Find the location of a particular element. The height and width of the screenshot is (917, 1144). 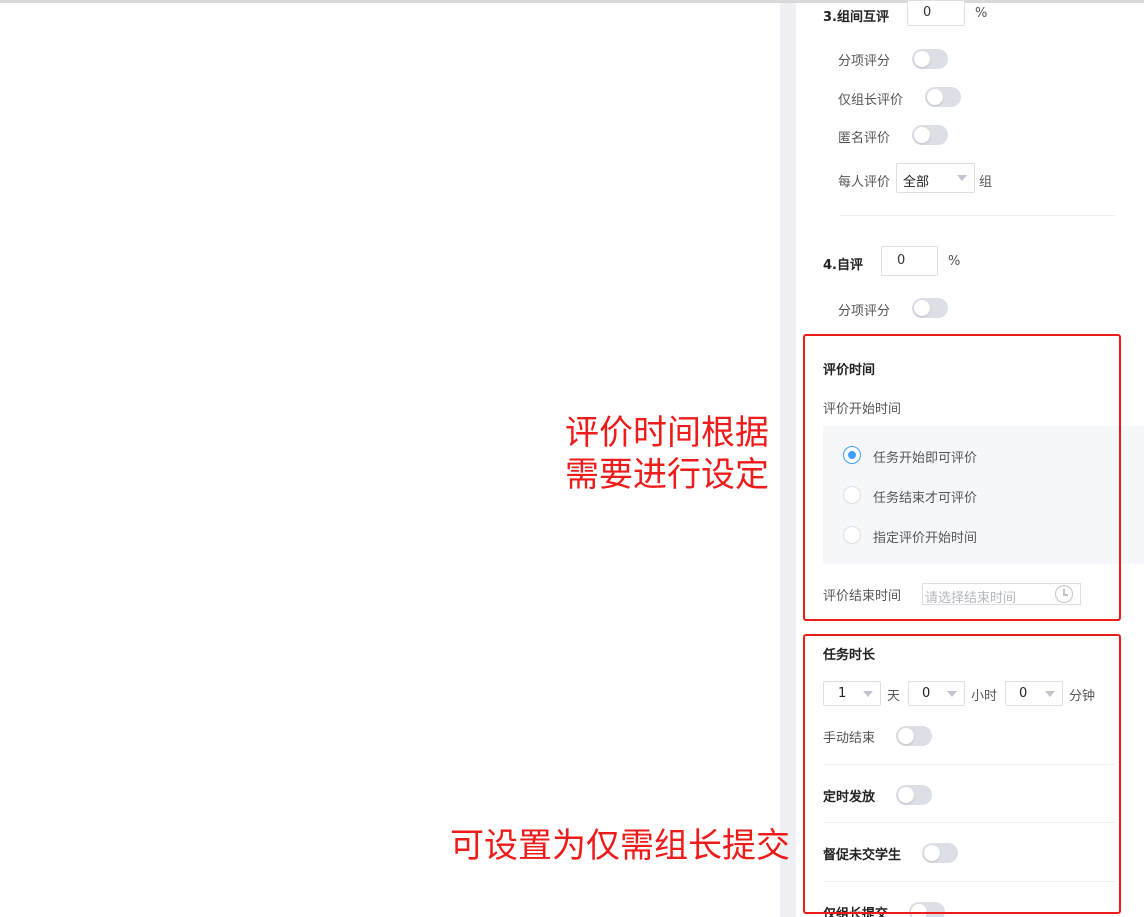

task-settings-highlight-box is located at coordinates (962, 774).